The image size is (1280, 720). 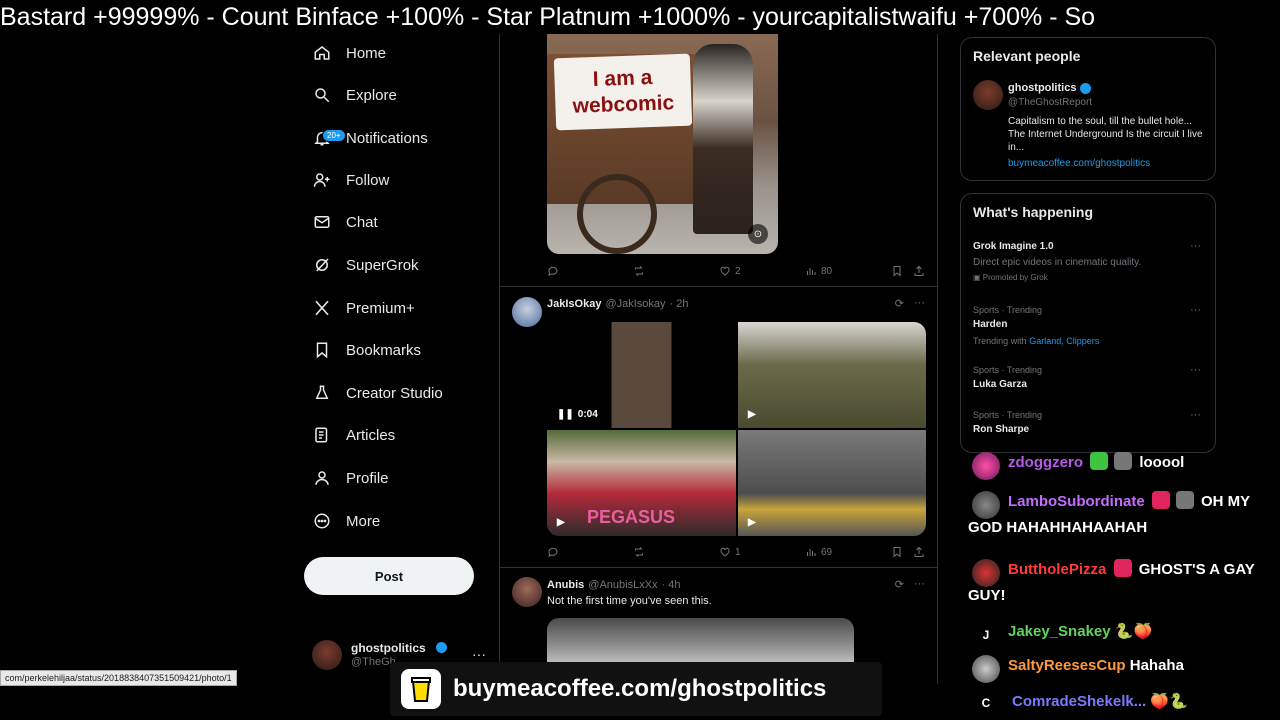 What do you see at coordinates (1050, 102) in the screenshot?
I see `person-handle: @TheGhostReport` at bounding box center [1050, 102].